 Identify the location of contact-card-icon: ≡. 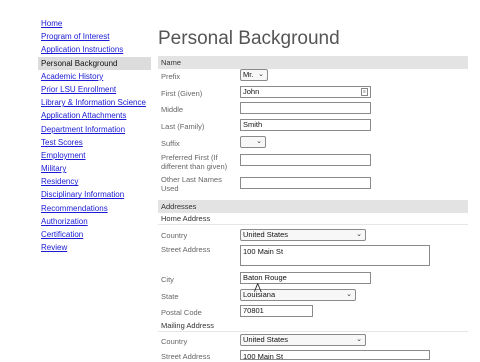
(364, 92).